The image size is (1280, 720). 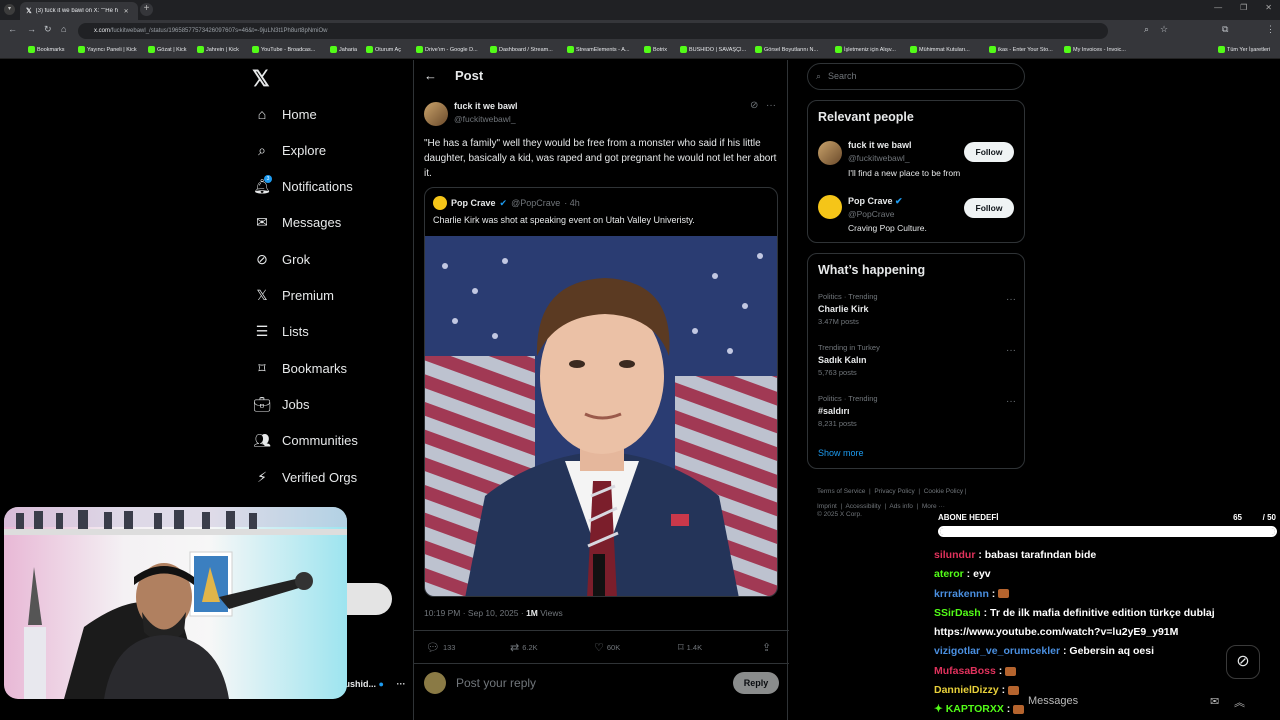 What do you see at coordinates (46, 49) in the screenshot?
I see `bookmark-item: Bookmarks` at bounding box center [46, 49].